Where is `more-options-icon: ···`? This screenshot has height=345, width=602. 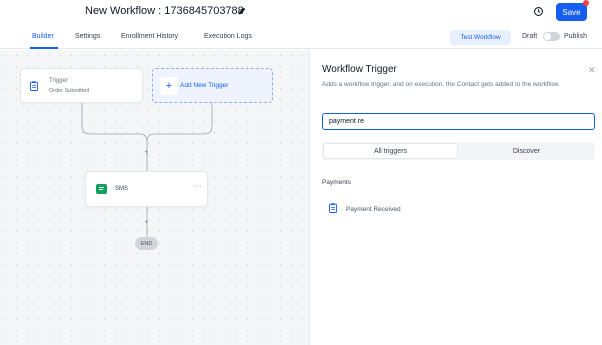 more-options-icon: ··· is located at coordinates (198, 186).